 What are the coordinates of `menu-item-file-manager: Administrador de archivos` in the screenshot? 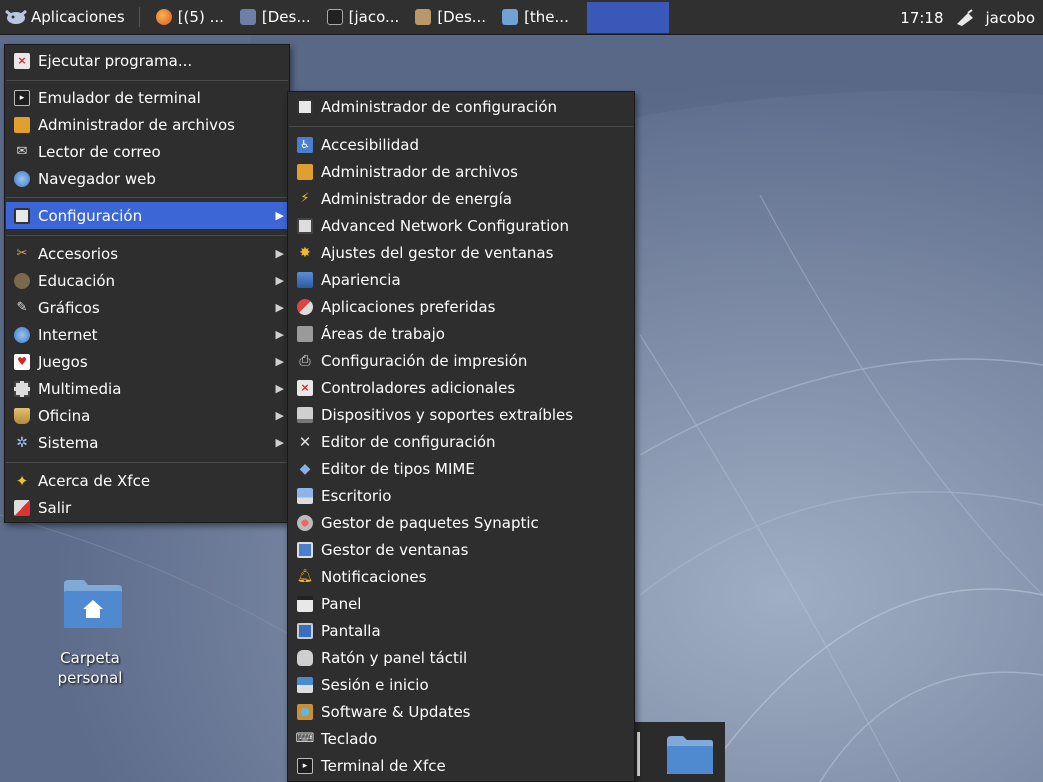 It's located at (147, 124).